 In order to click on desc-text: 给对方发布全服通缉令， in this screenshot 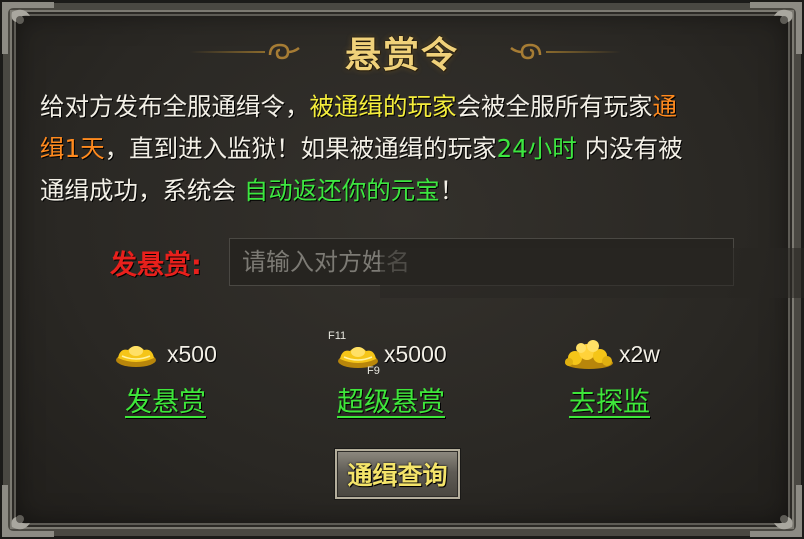, I will do `click(175, 106)`.